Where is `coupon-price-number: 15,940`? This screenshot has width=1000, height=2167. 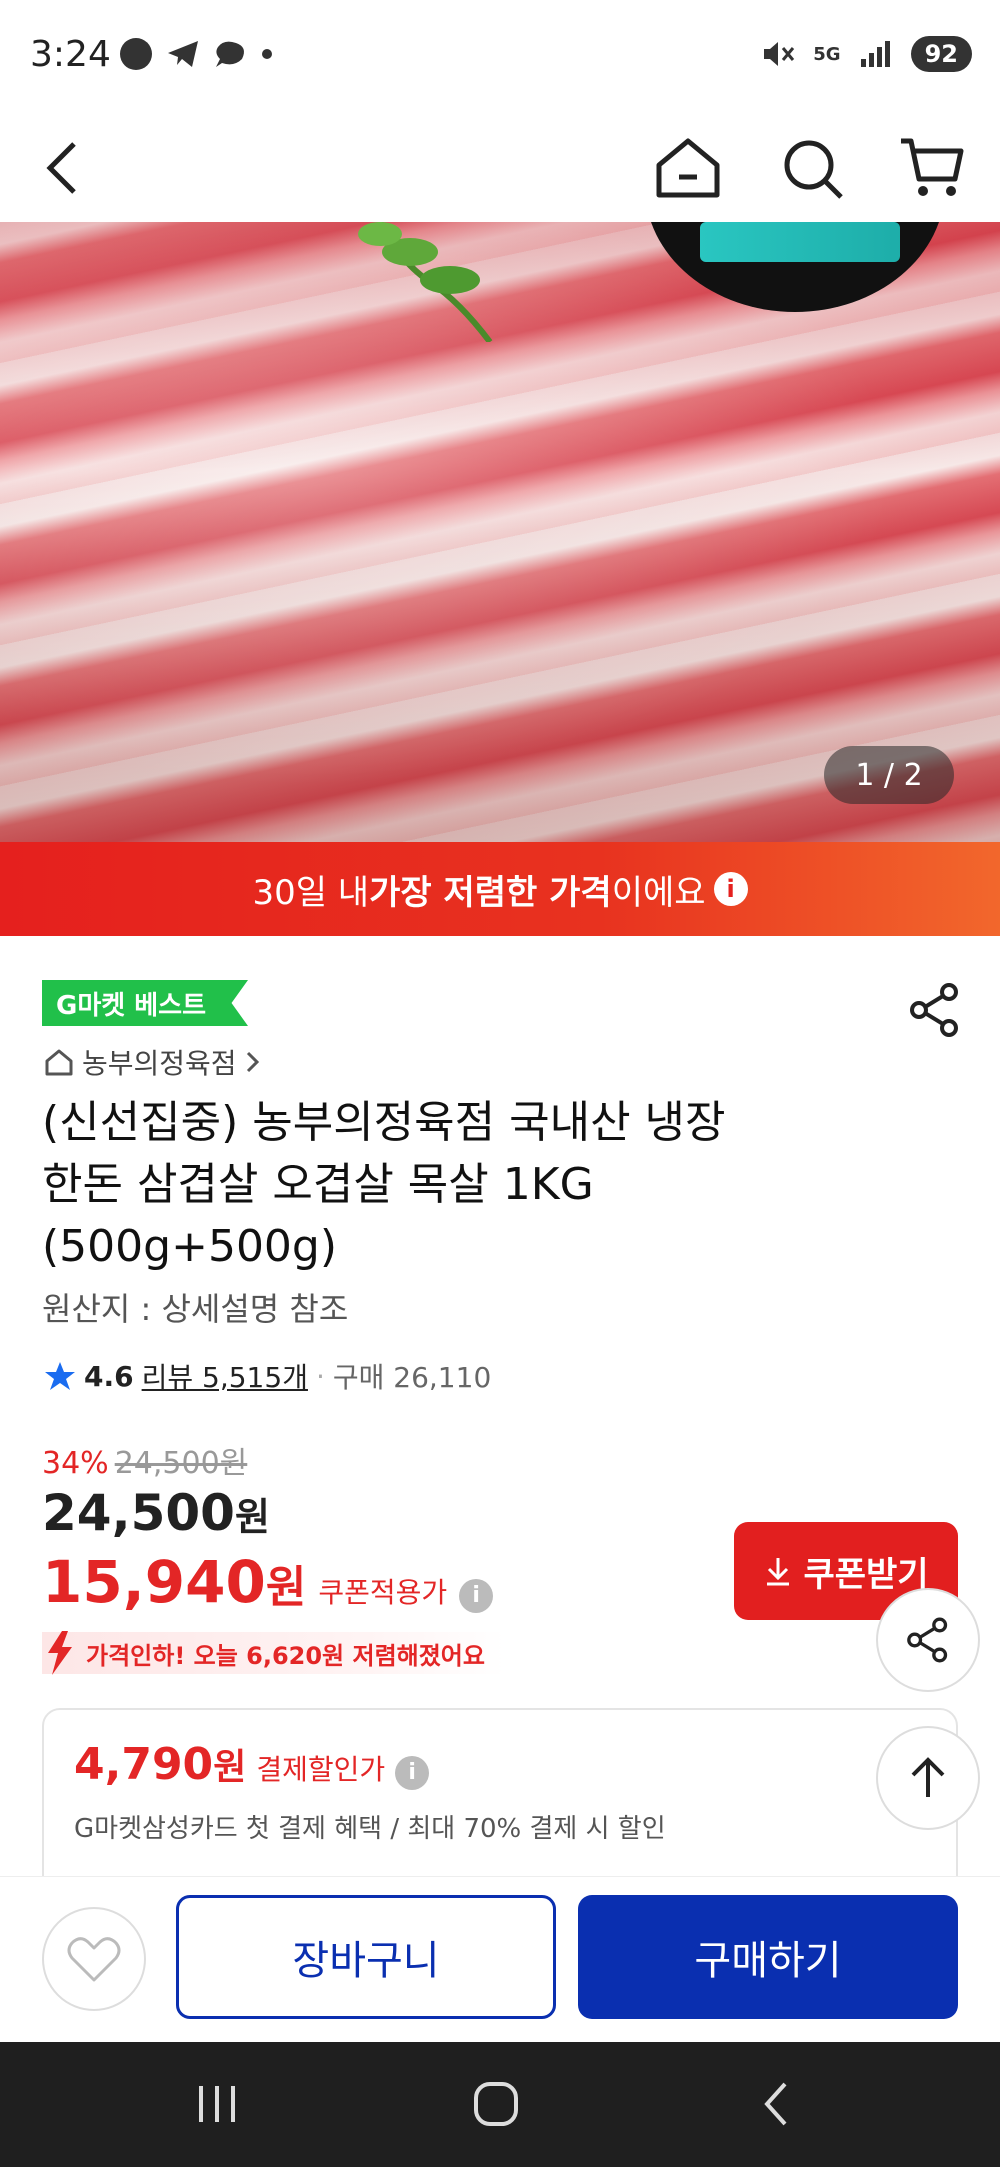
coupon-price-number: 15,940 is located at coordinates (154, 1582).